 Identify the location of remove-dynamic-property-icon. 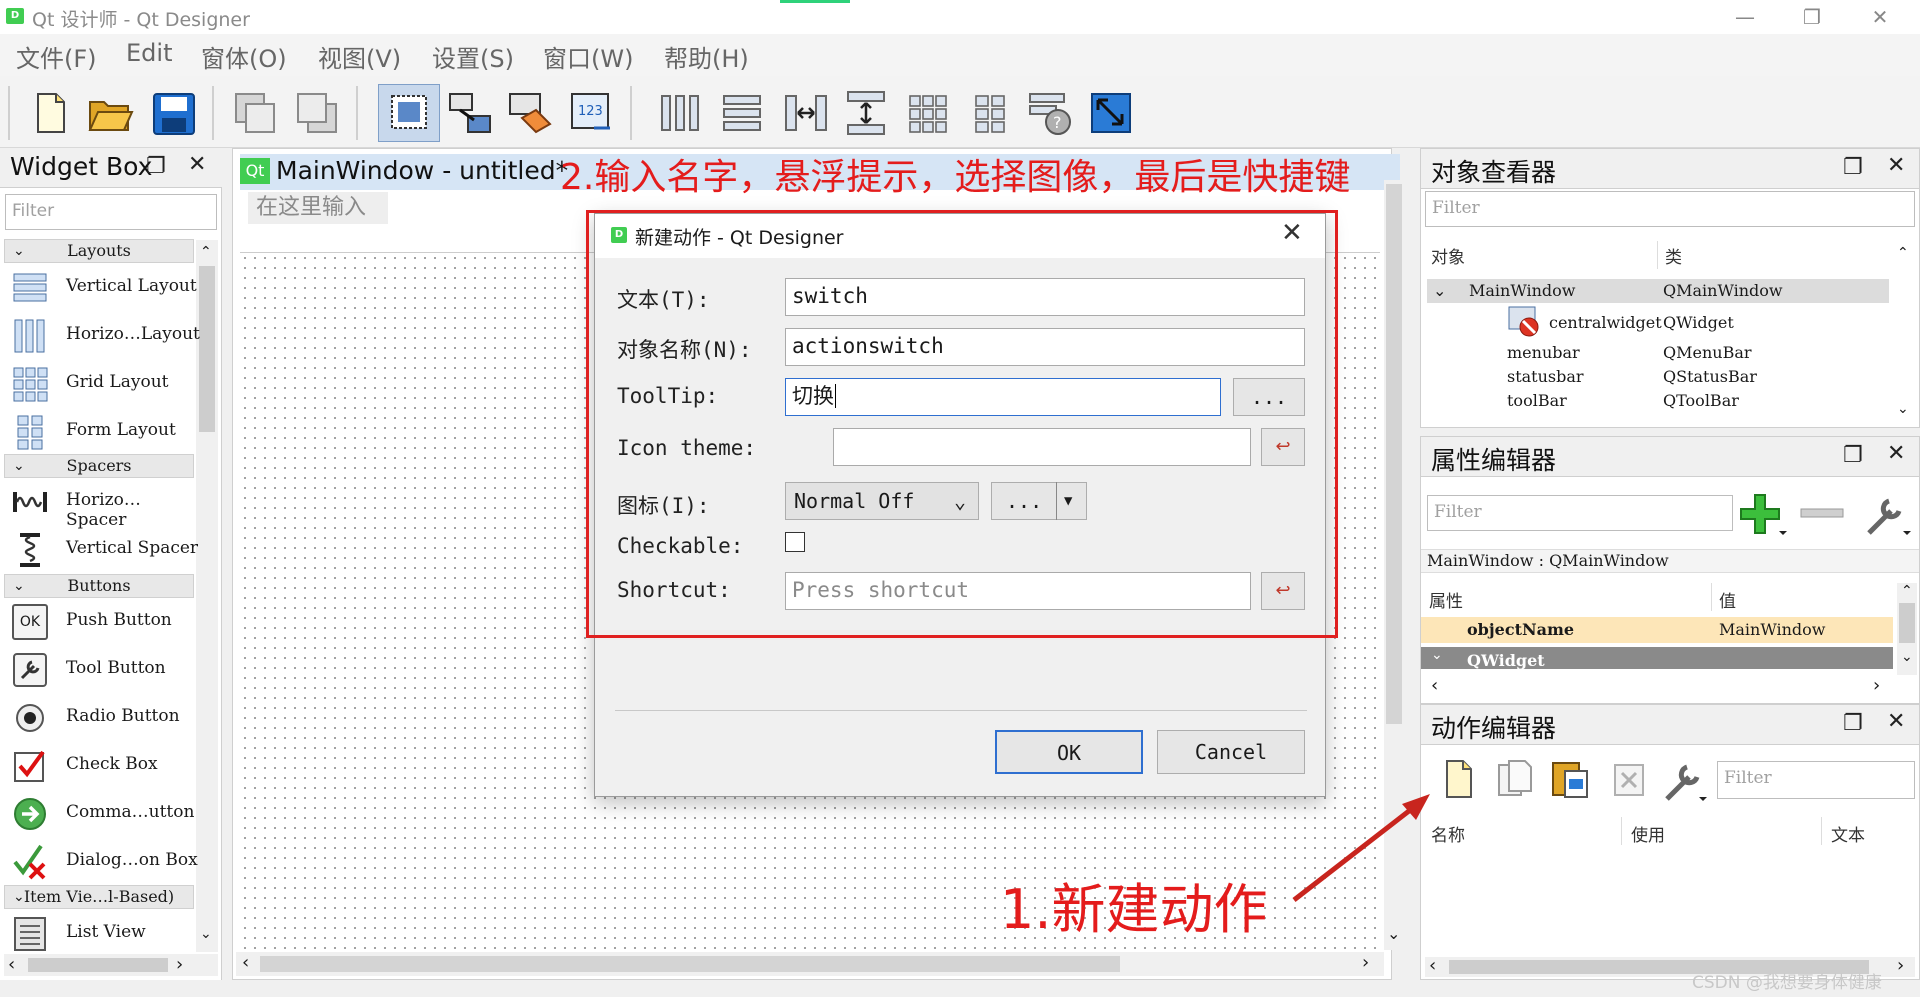
(1822, 513).